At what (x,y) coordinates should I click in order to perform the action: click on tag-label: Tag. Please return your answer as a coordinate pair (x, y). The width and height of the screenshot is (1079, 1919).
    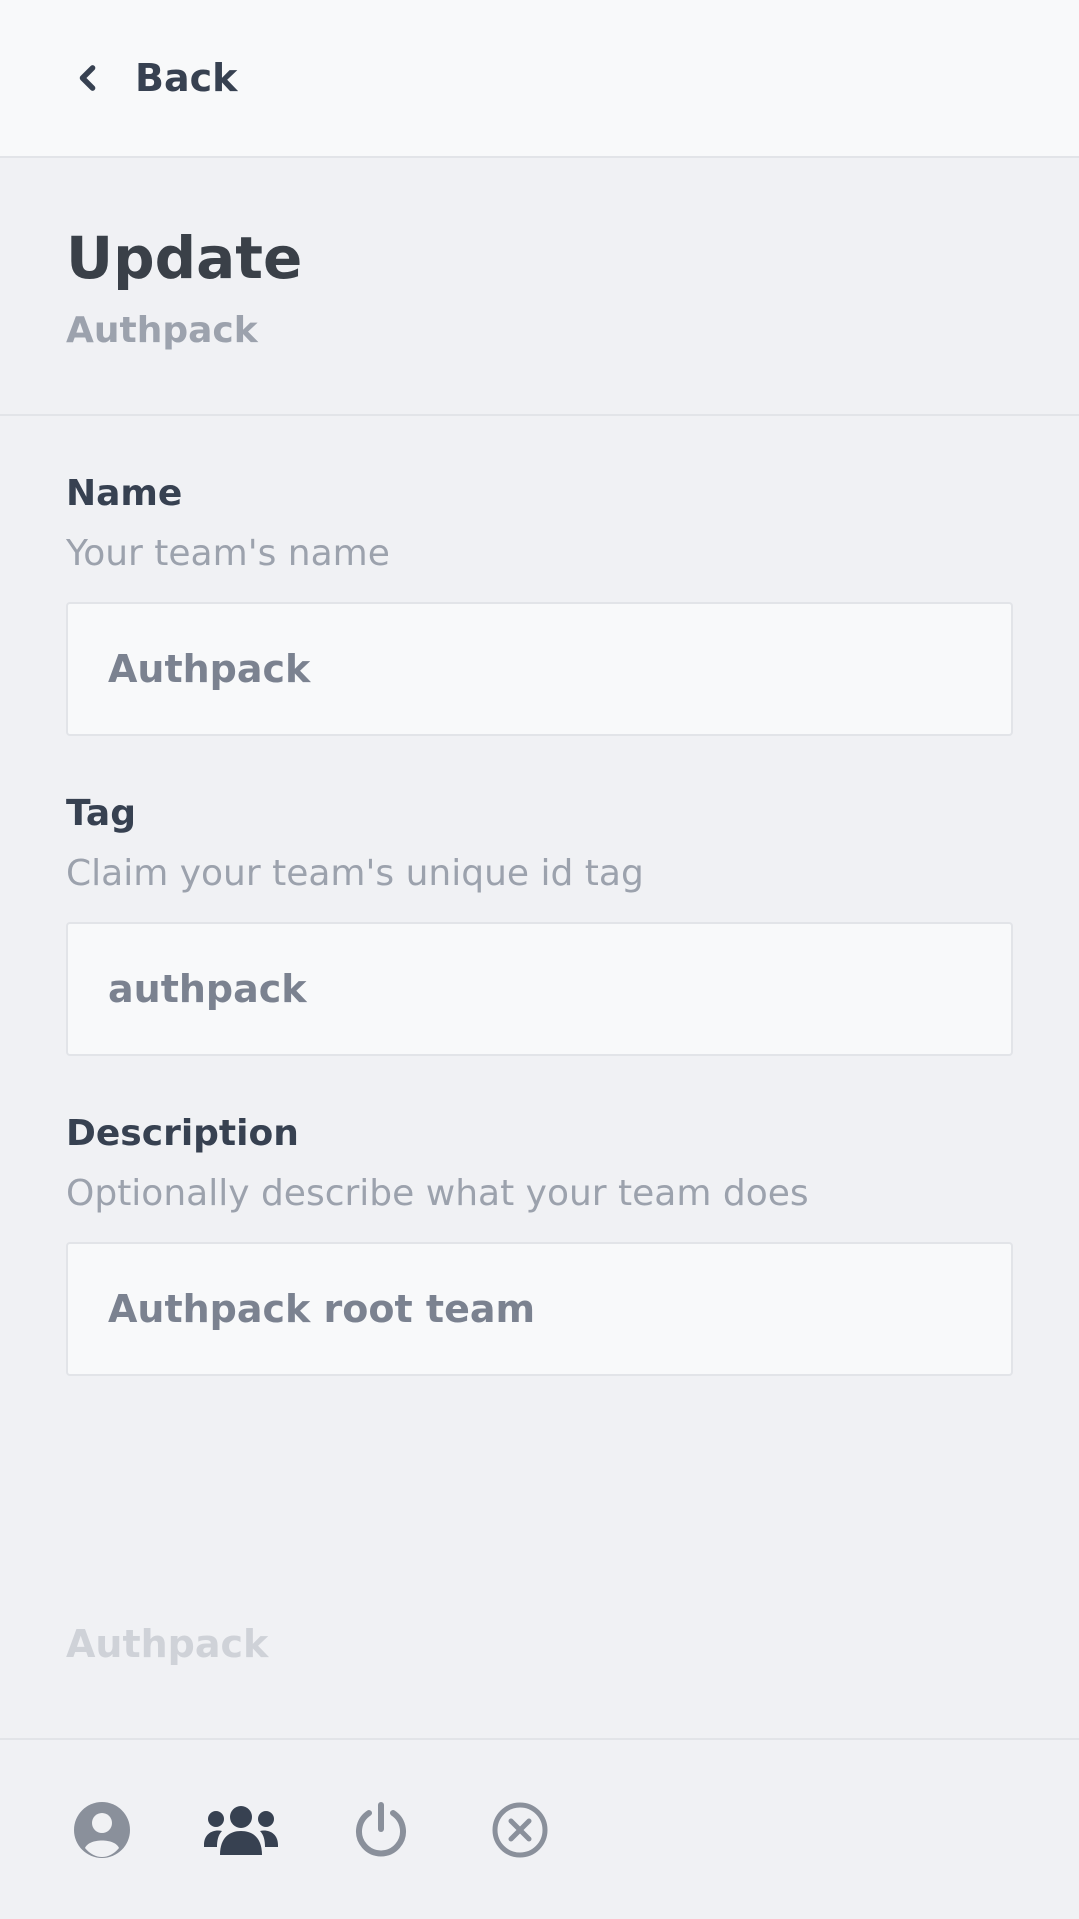
    Looking at the image, I should click on (101, 813).